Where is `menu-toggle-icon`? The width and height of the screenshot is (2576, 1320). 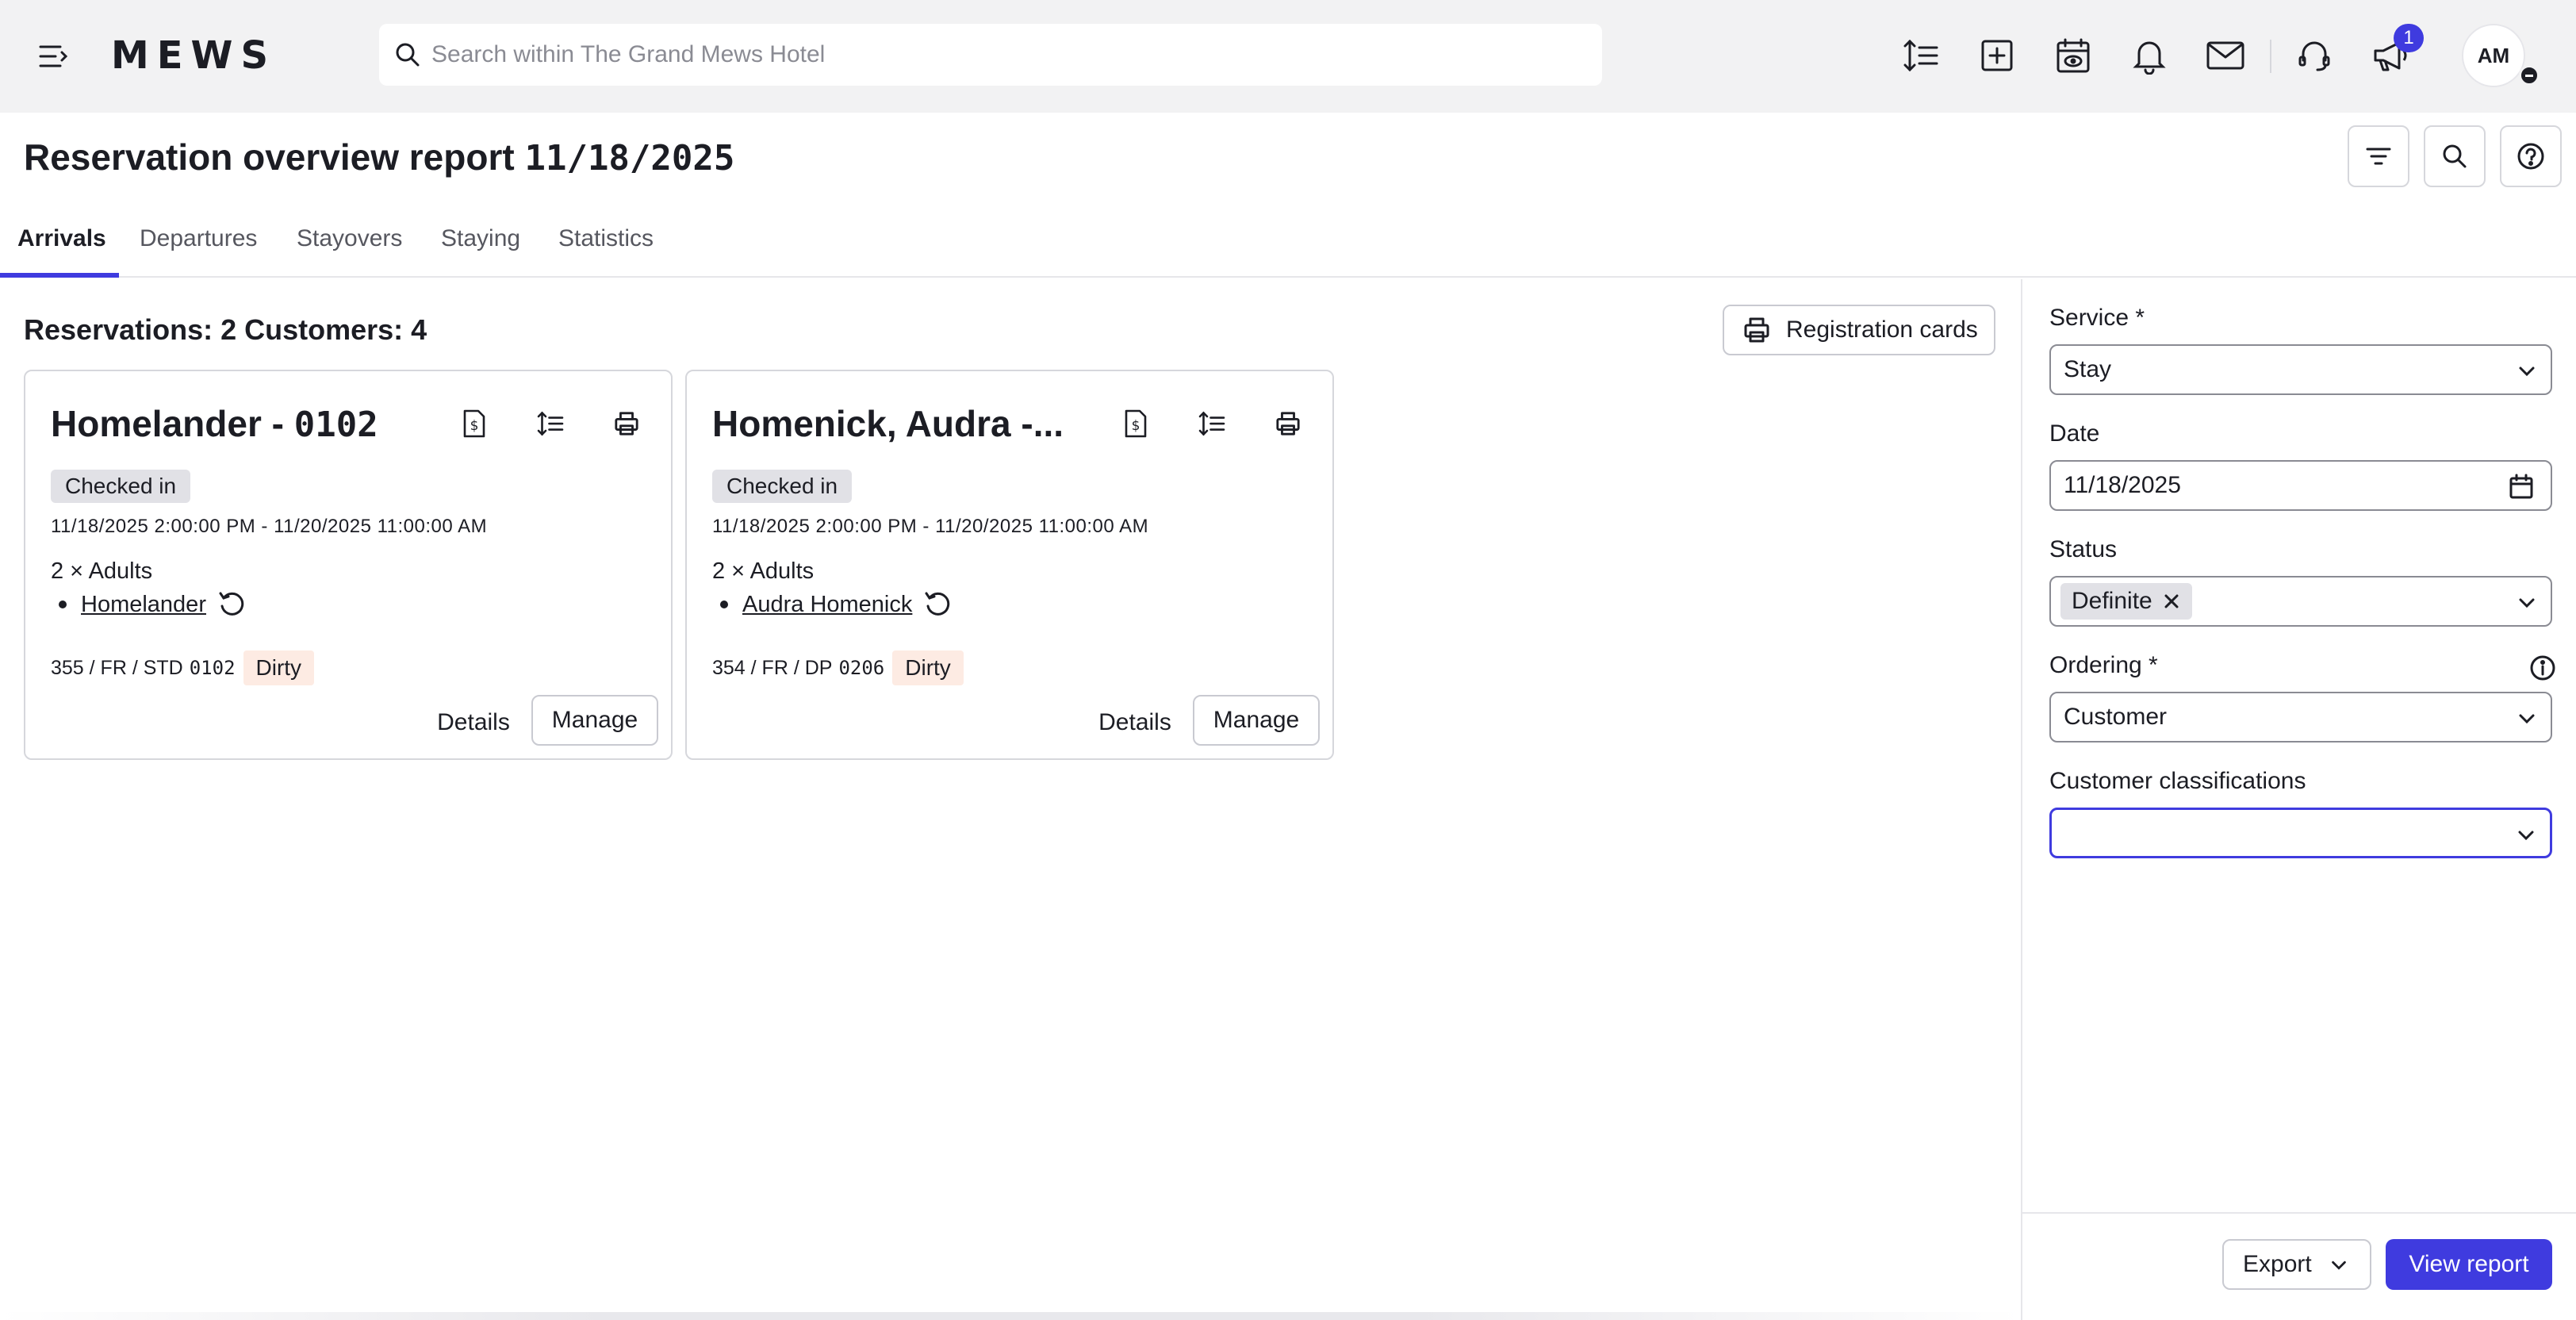 menu-toggle-icon is located at coordinates (53, 56).